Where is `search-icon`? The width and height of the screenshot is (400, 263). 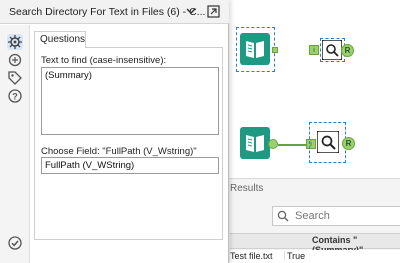
search-icon is located at coordinates (283, 216).